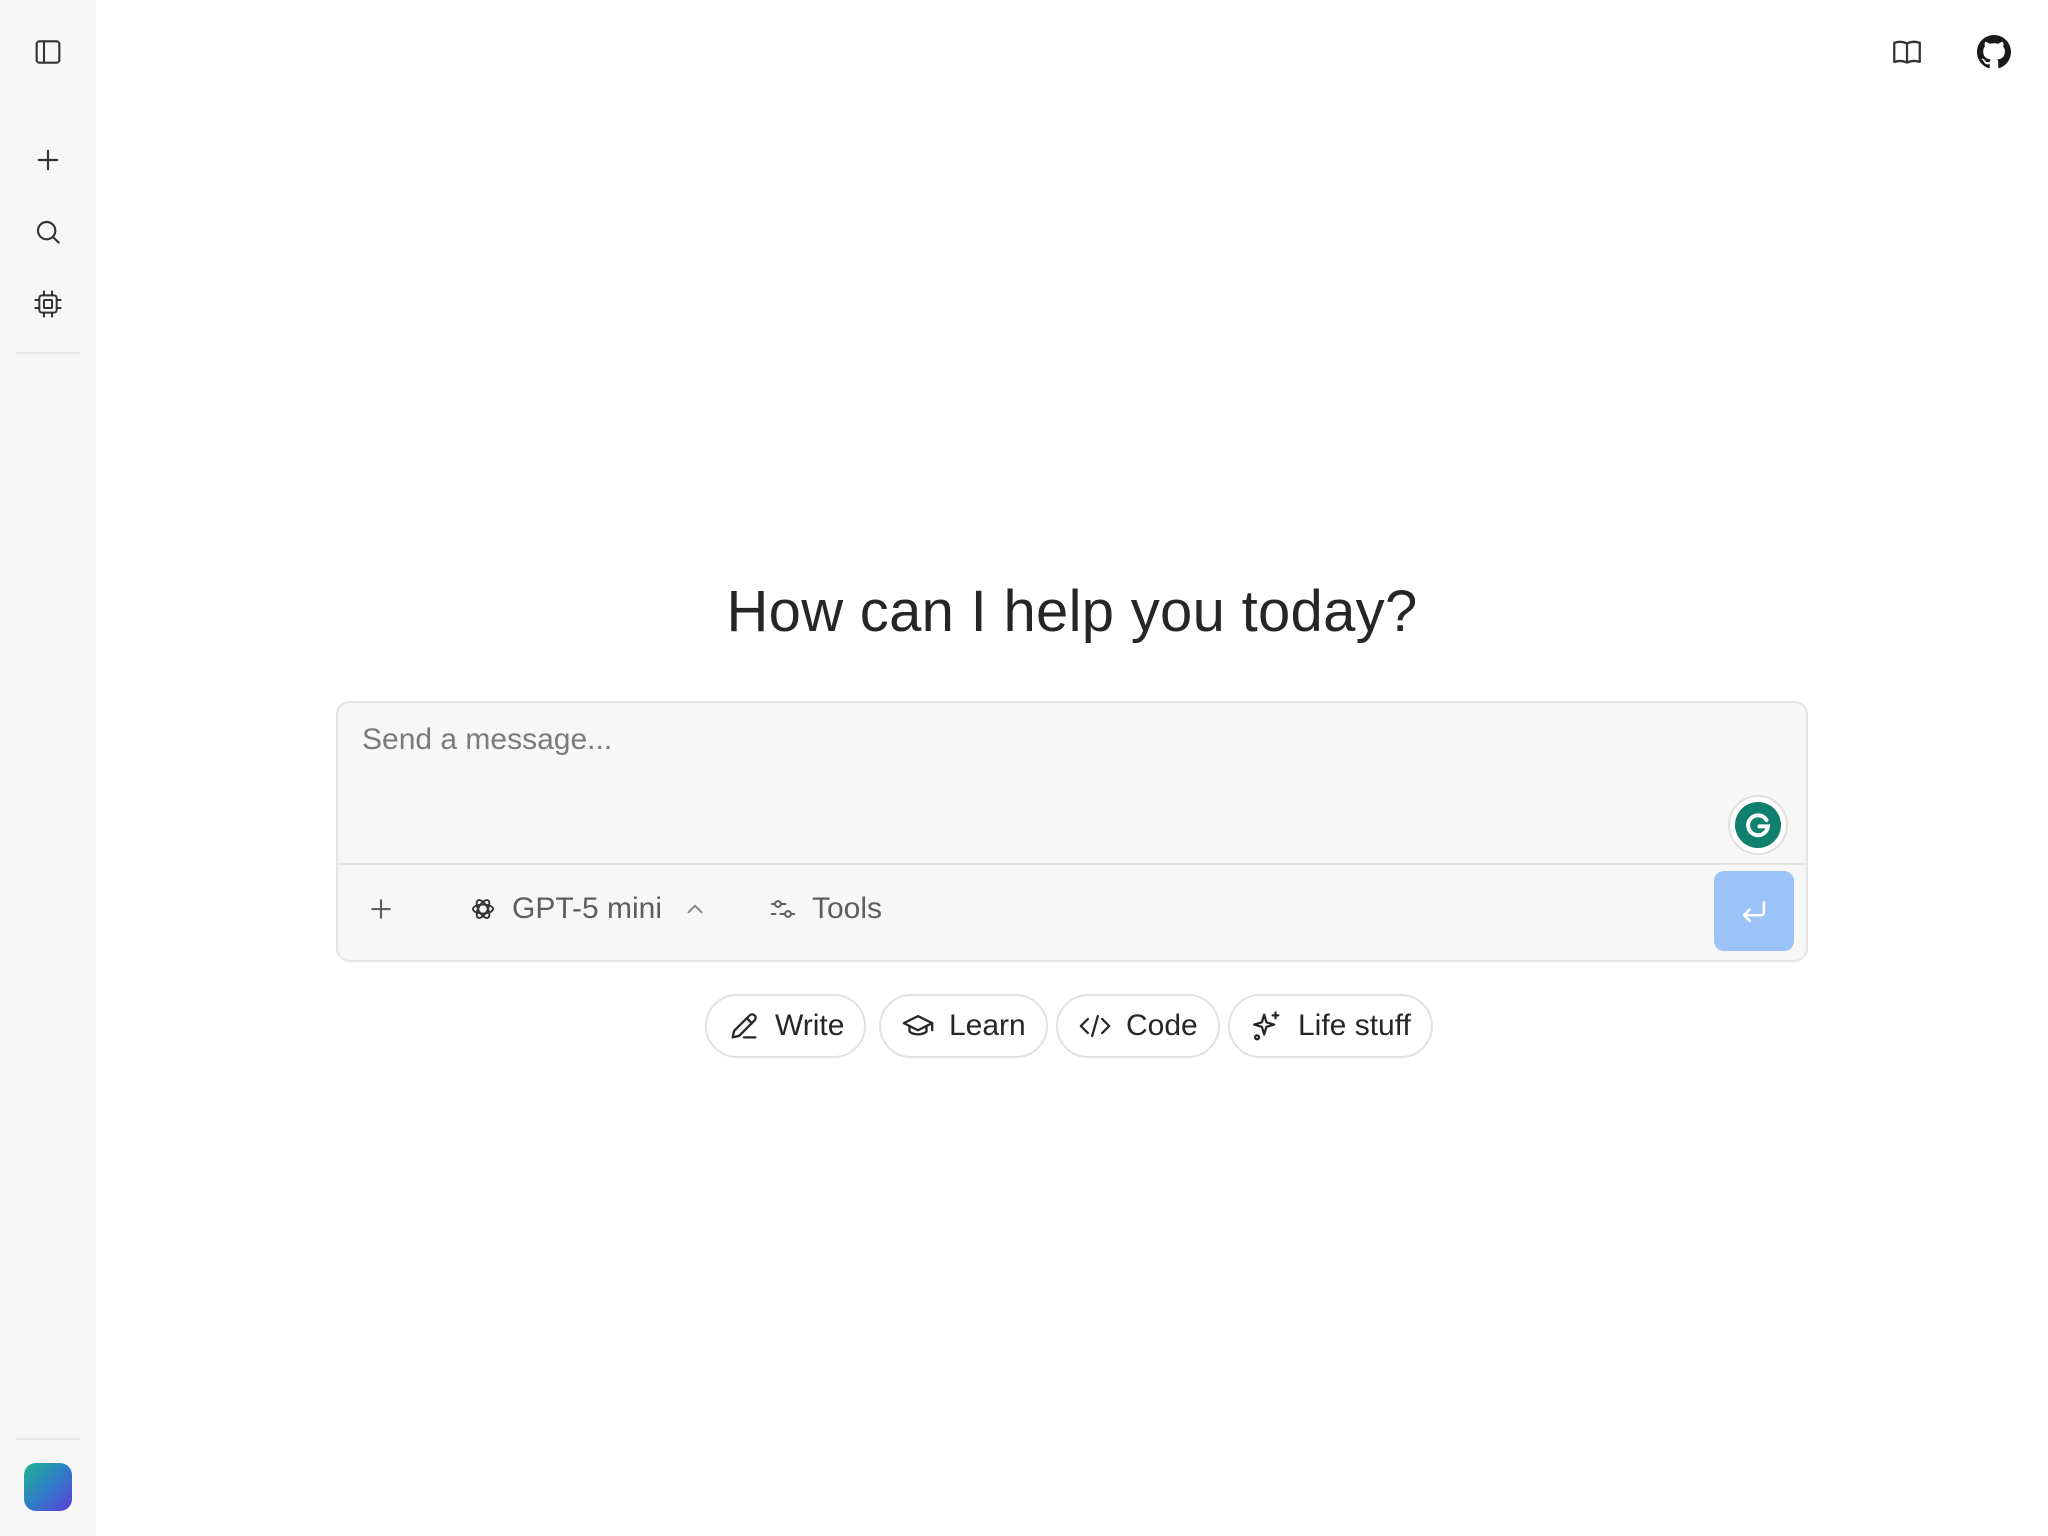 Image resolution: width=2048 pixels, height=1536 pixels. I want to click on github-button, so click(1994, 52).